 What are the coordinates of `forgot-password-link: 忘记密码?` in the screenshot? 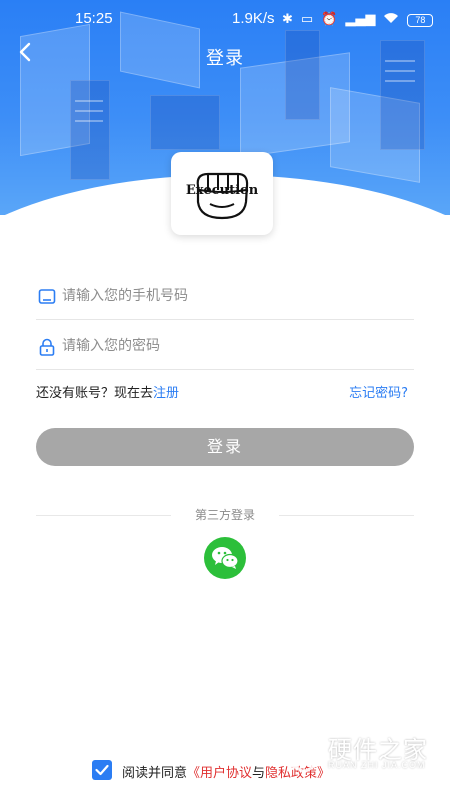 It's located at (378, 391).